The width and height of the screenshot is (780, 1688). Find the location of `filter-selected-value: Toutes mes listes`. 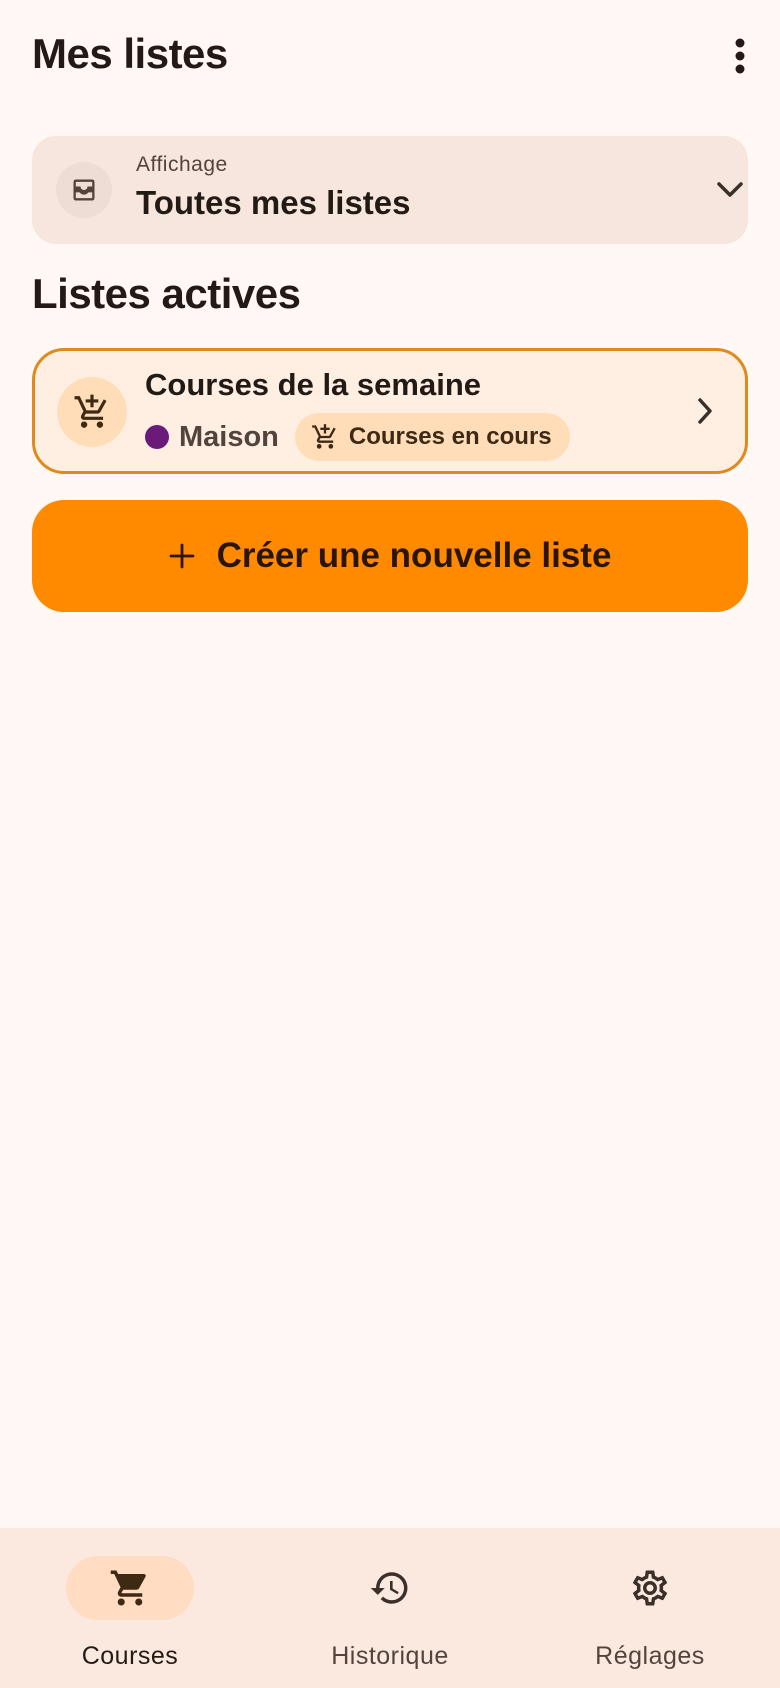

filter-selected-value: Toutes mes listes is located at coordinates (273, 202).